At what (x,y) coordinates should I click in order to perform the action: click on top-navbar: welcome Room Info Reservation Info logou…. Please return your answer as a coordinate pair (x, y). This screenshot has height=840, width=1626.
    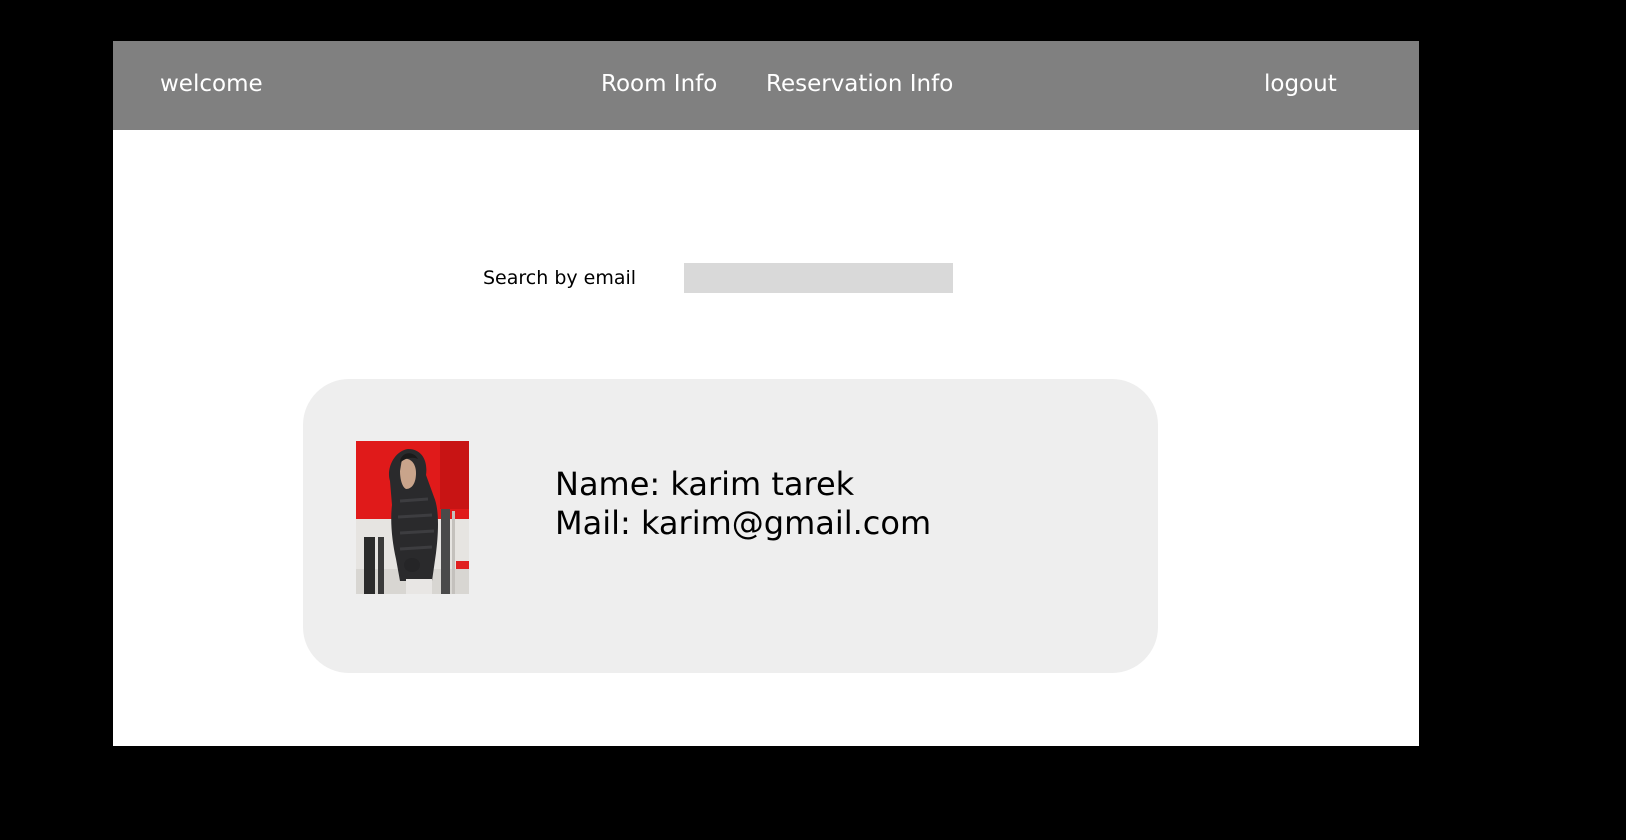
    Looking at the image, I should click on (766, 85).